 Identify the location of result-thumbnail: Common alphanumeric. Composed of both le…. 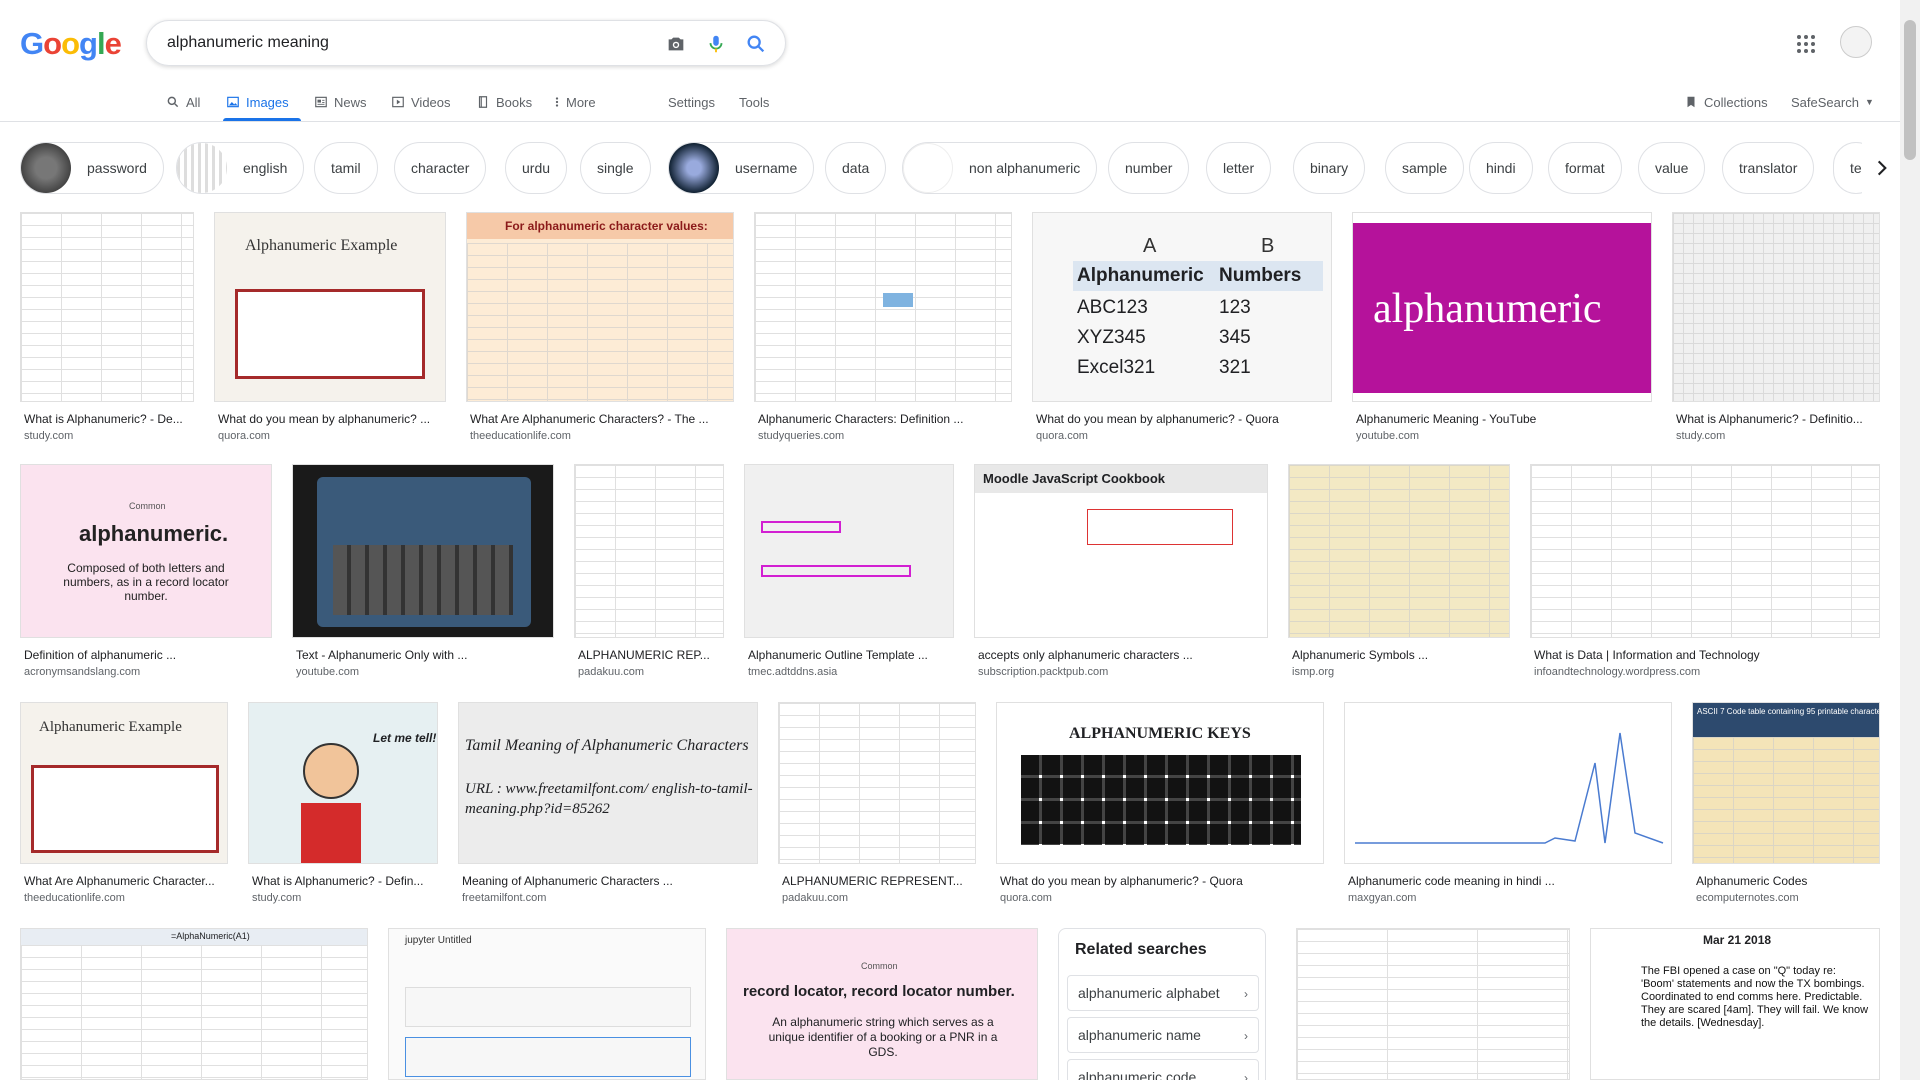
(146, 551).